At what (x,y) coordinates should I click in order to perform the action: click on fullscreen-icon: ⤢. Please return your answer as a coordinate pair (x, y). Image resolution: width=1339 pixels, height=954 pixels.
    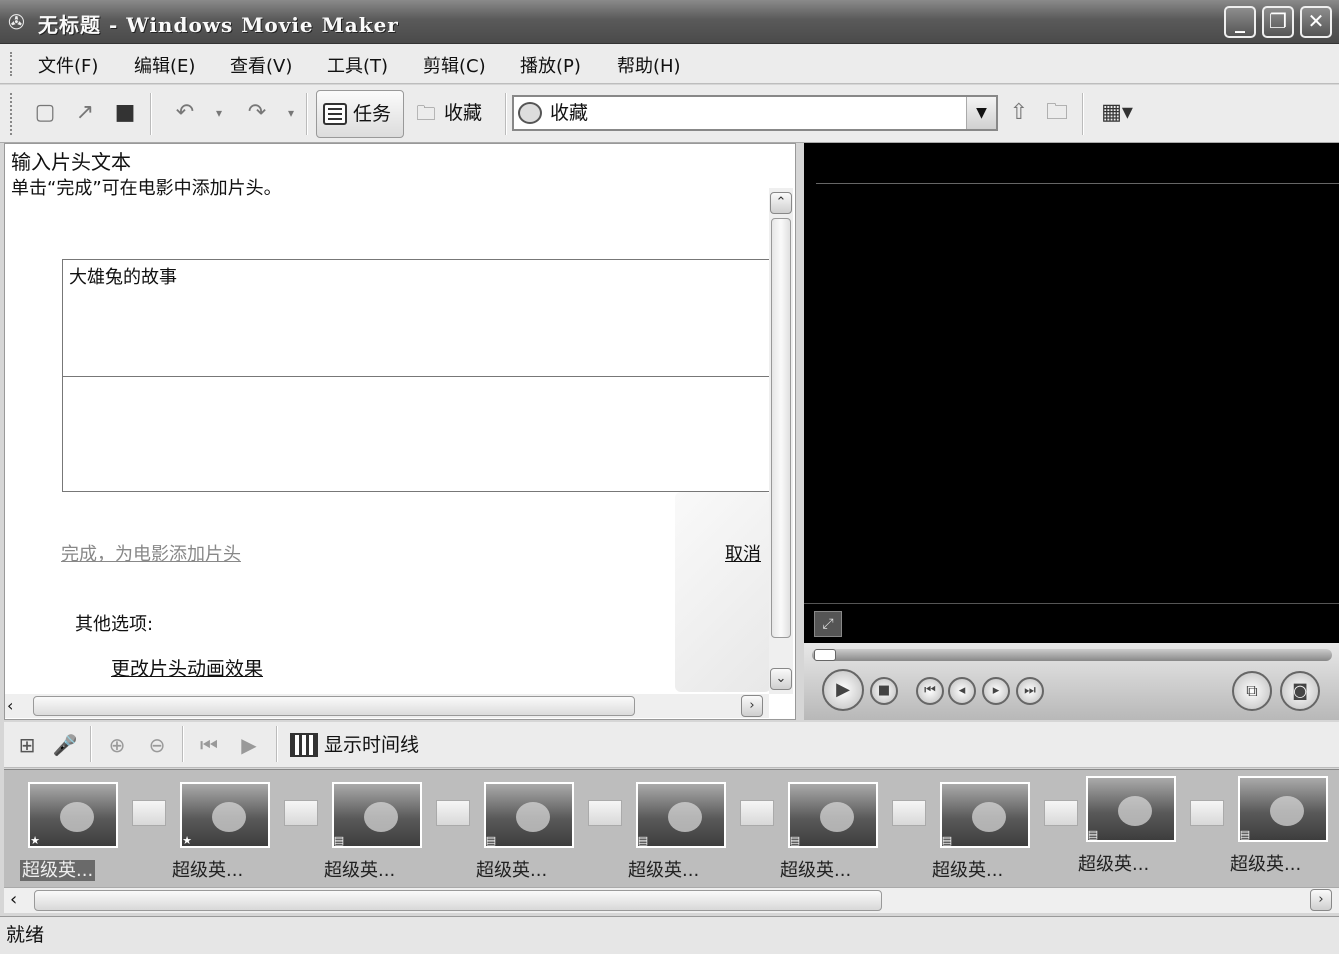
    Looking at the image, I should click on (828, 624).